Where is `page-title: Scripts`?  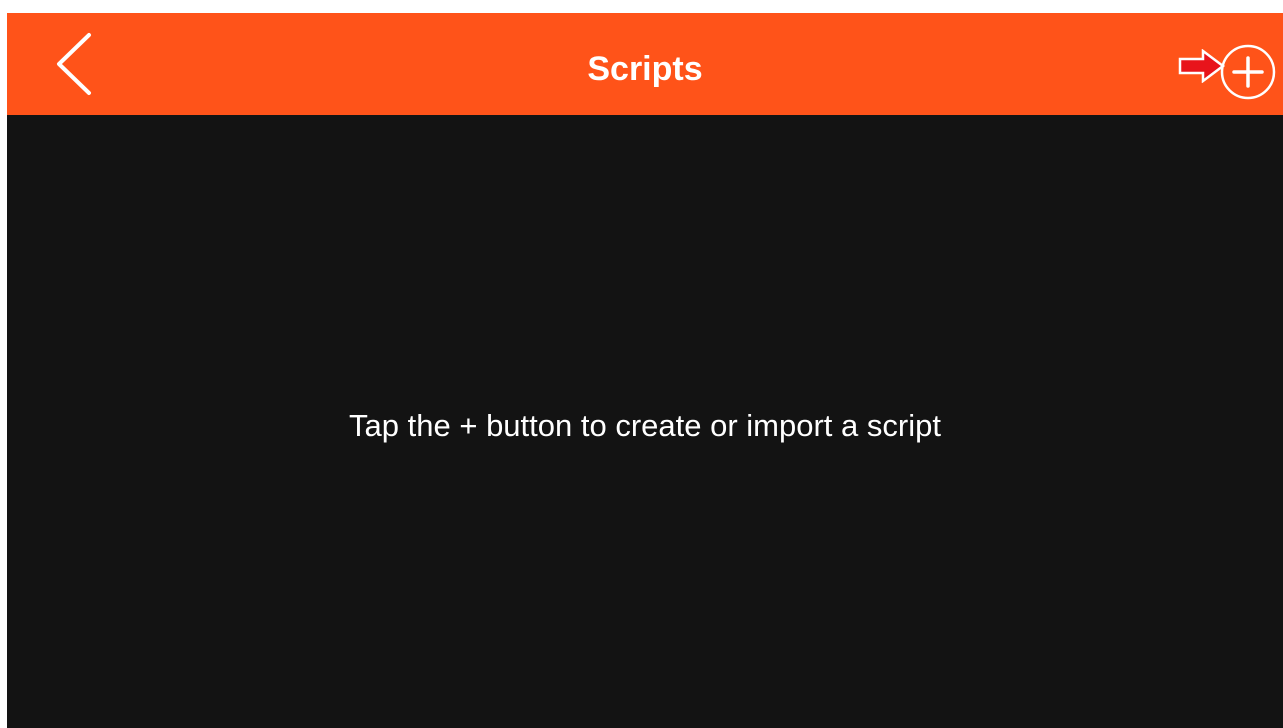
page-title: Scripts is located at coordinates (645, 69).